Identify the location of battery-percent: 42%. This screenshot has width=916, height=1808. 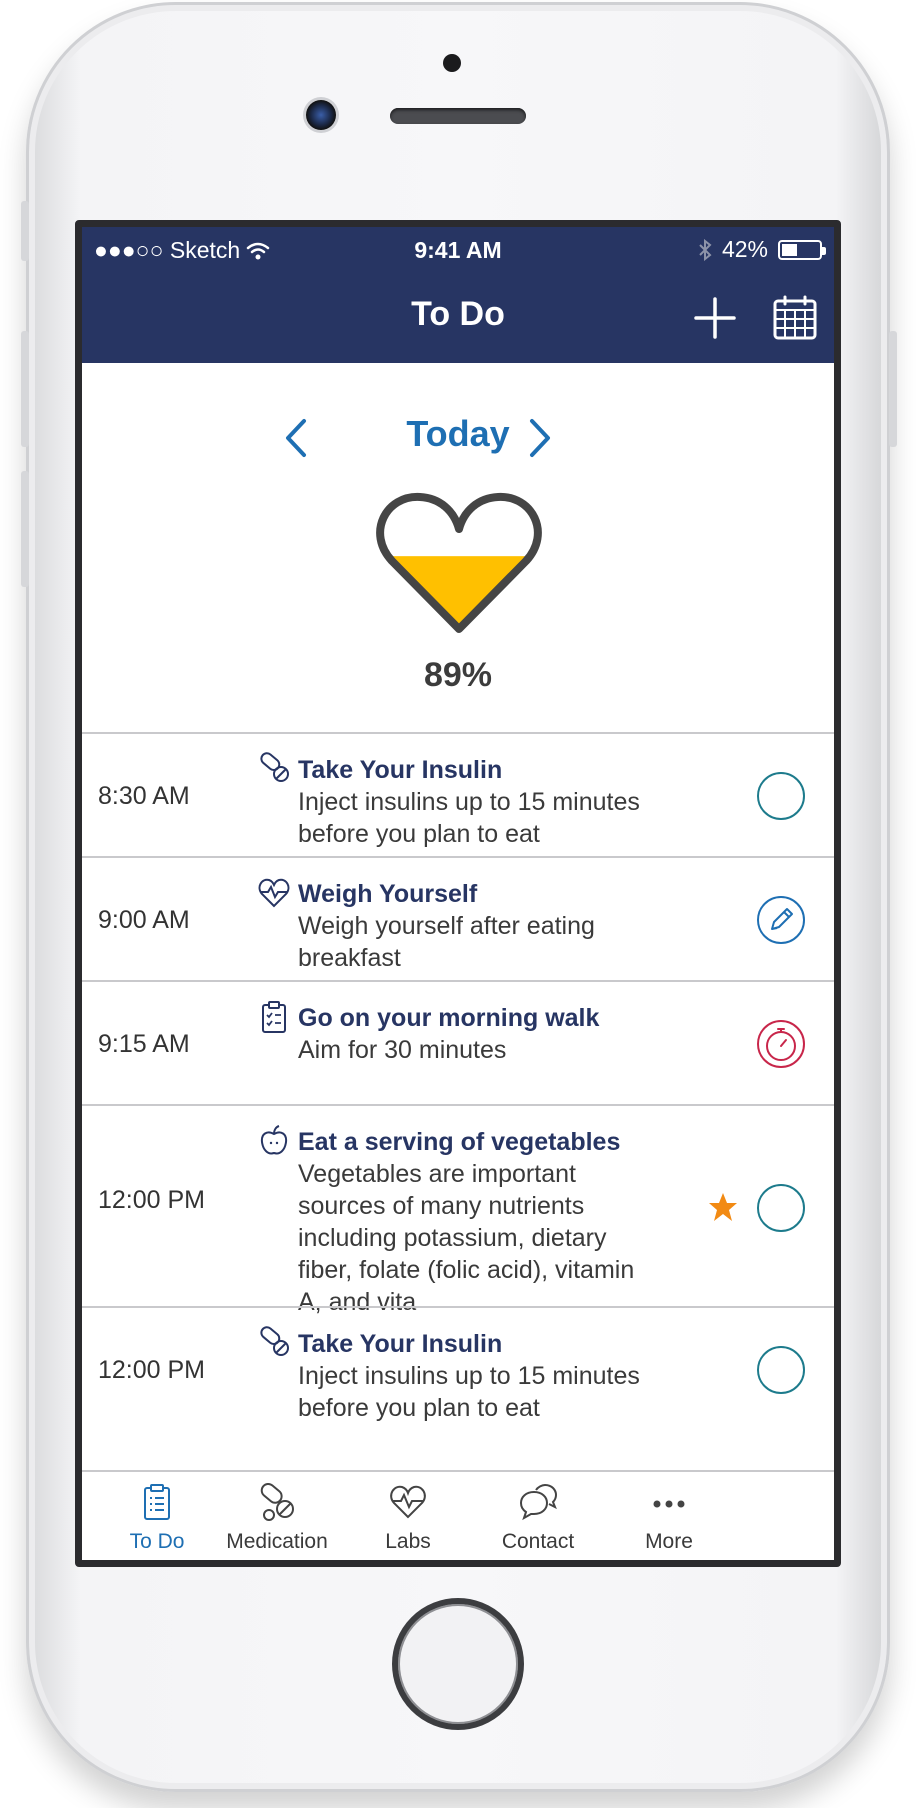
(744, 249).